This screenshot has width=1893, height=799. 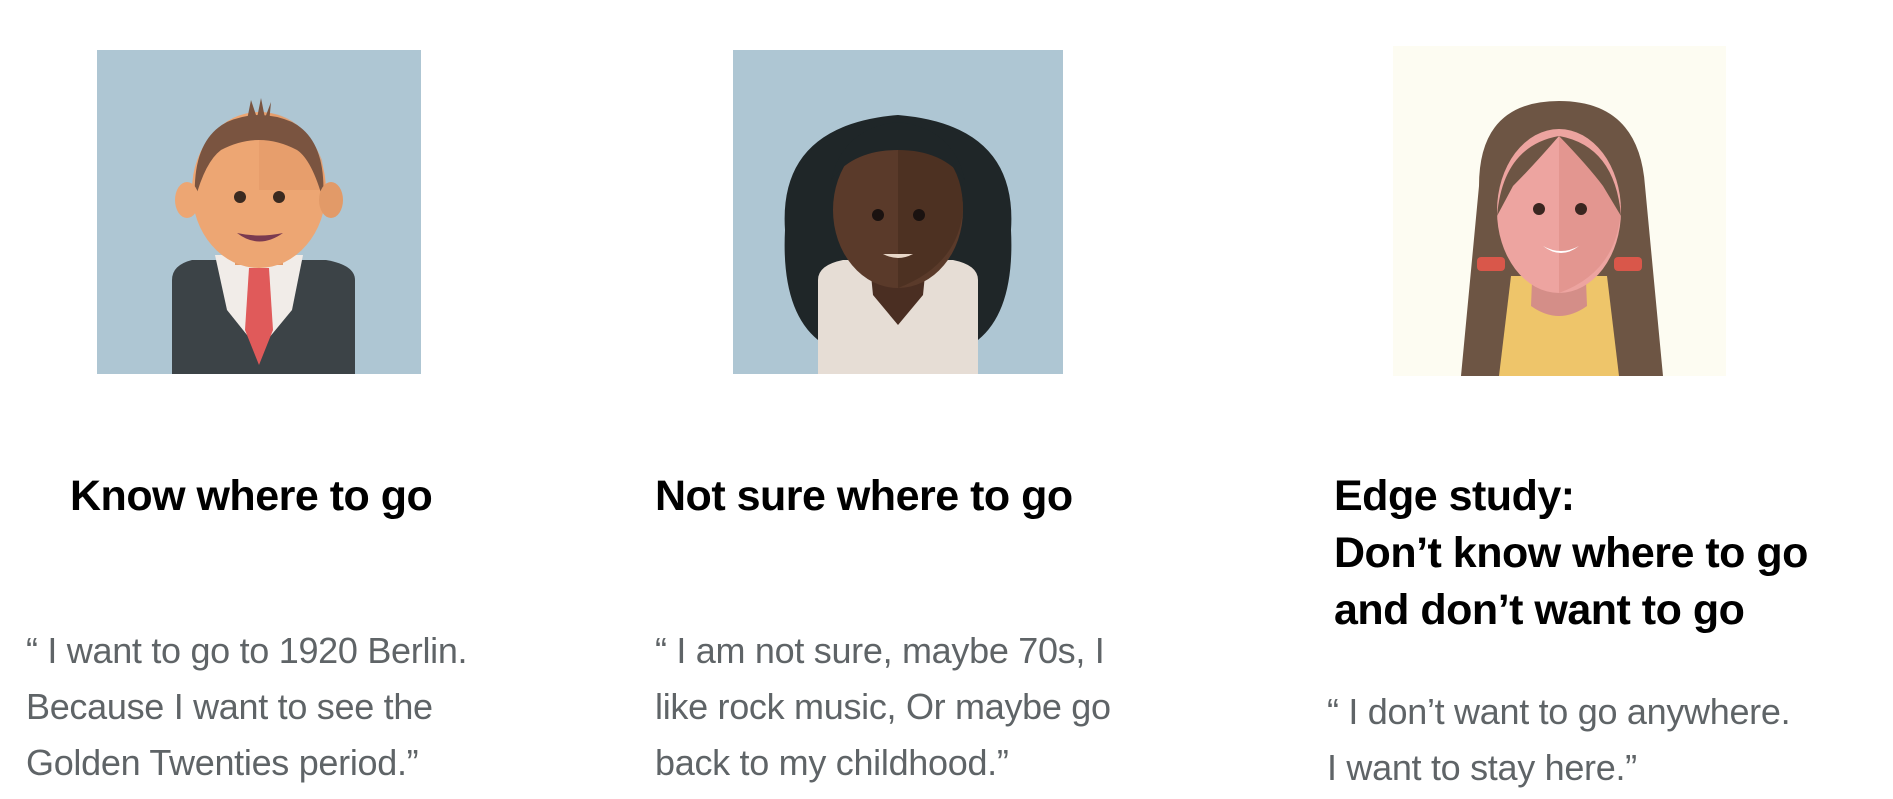 What do you see at coordinates (1539, 610) in the screenshot?
I see `heading-line: and don’t want to go` at bounding box center [1539, 610].